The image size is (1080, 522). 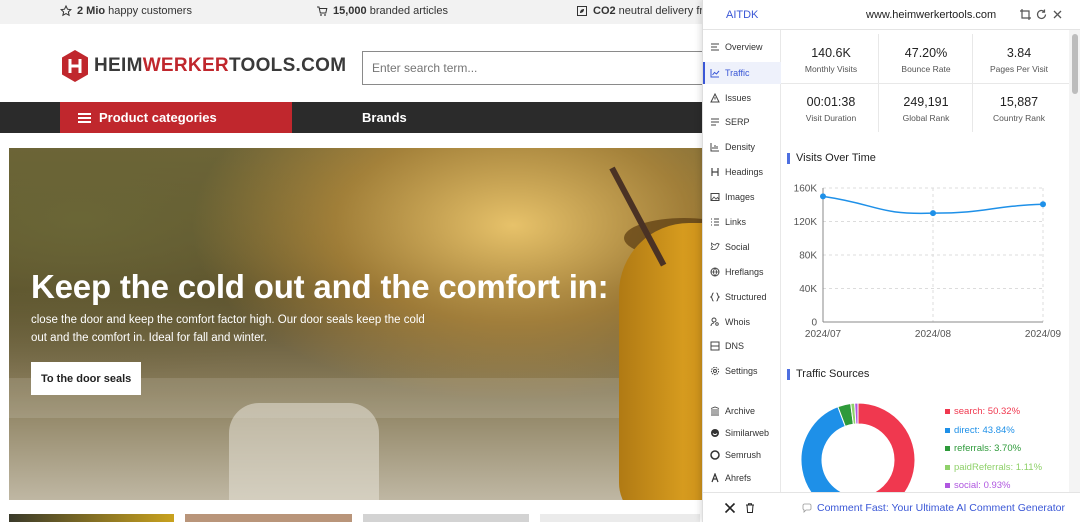 I want to click on semrush-icon, so click(x=715, y=455).